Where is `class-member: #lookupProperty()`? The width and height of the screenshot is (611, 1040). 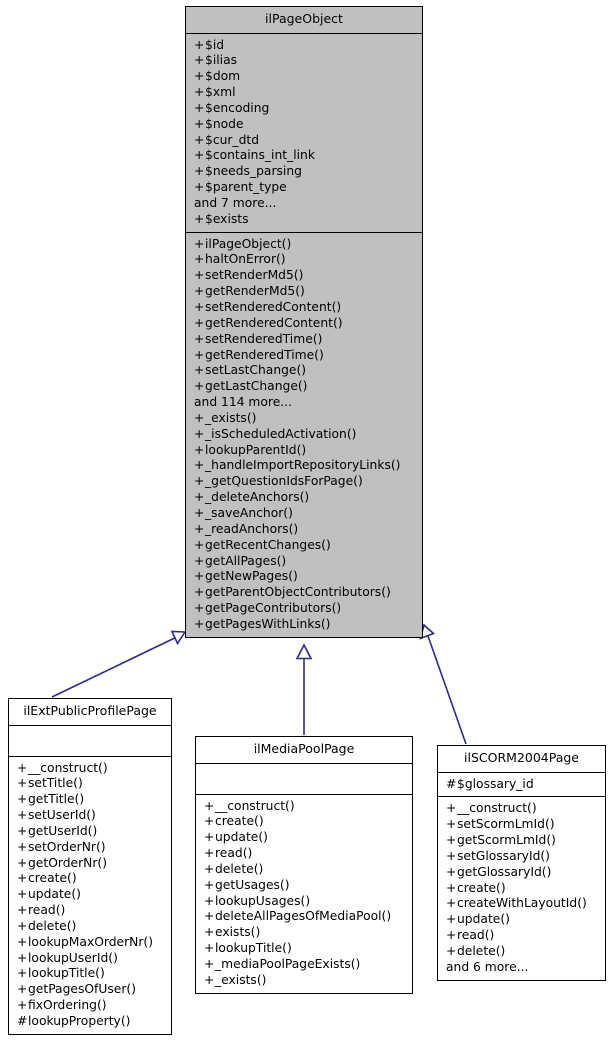
class-member: #lookupProperty() is located at coordinates (90, 1022).